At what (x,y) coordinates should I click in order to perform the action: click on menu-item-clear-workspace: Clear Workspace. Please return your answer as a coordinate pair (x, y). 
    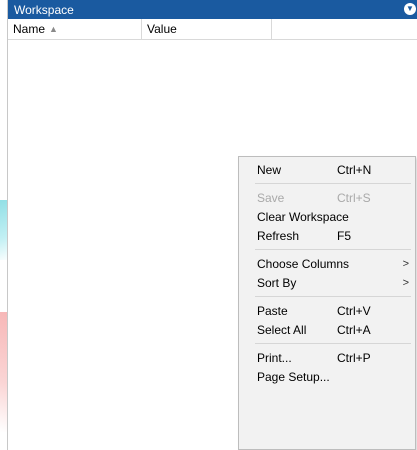
    Looking at the image, I should click on (327, 217).